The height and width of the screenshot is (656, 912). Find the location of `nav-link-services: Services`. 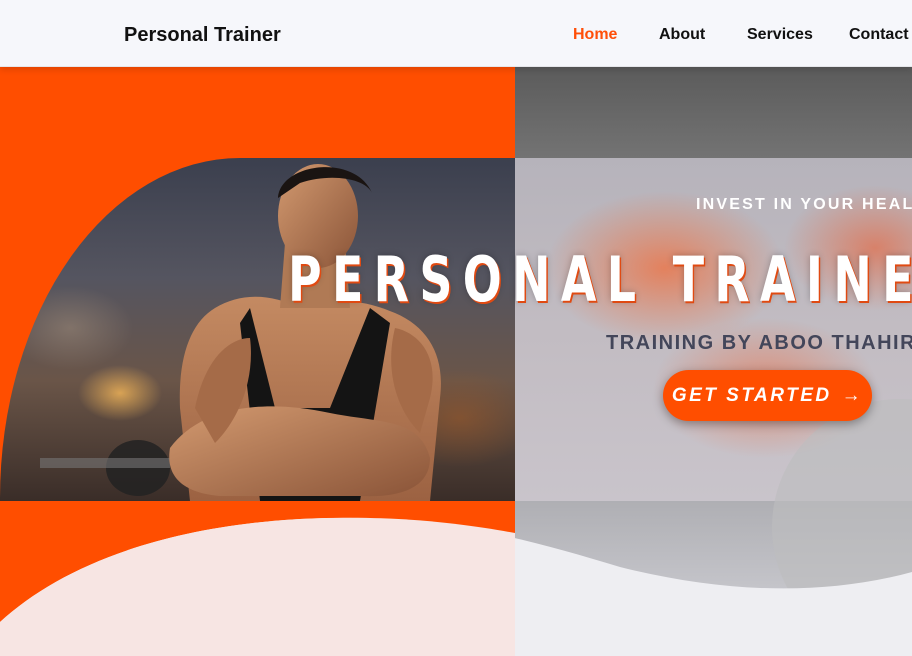

nav-link-services: Services is located at coordinates (780, 35).